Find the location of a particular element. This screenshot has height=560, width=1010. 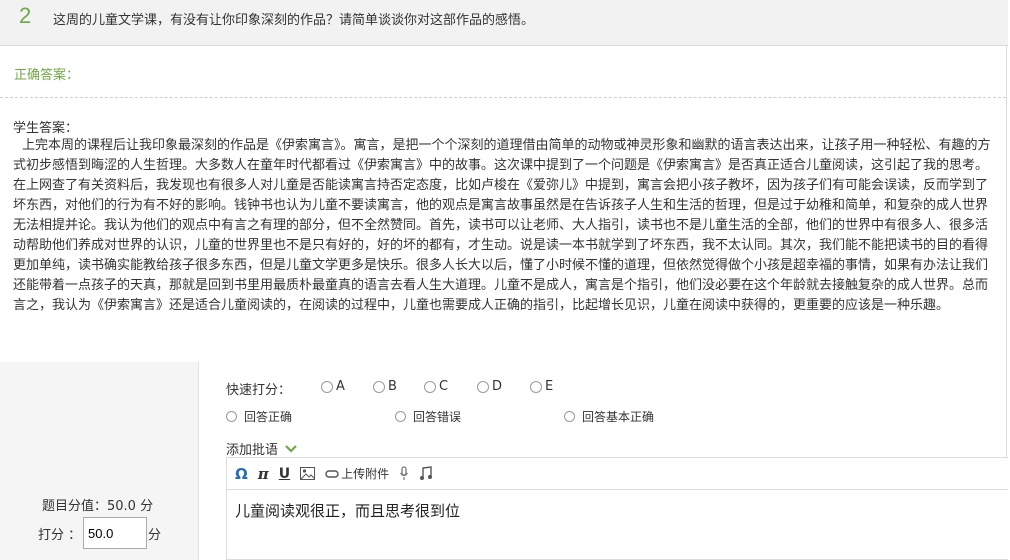

add-comment-toggle: 添加批语 is located at coordinates (262, 448).